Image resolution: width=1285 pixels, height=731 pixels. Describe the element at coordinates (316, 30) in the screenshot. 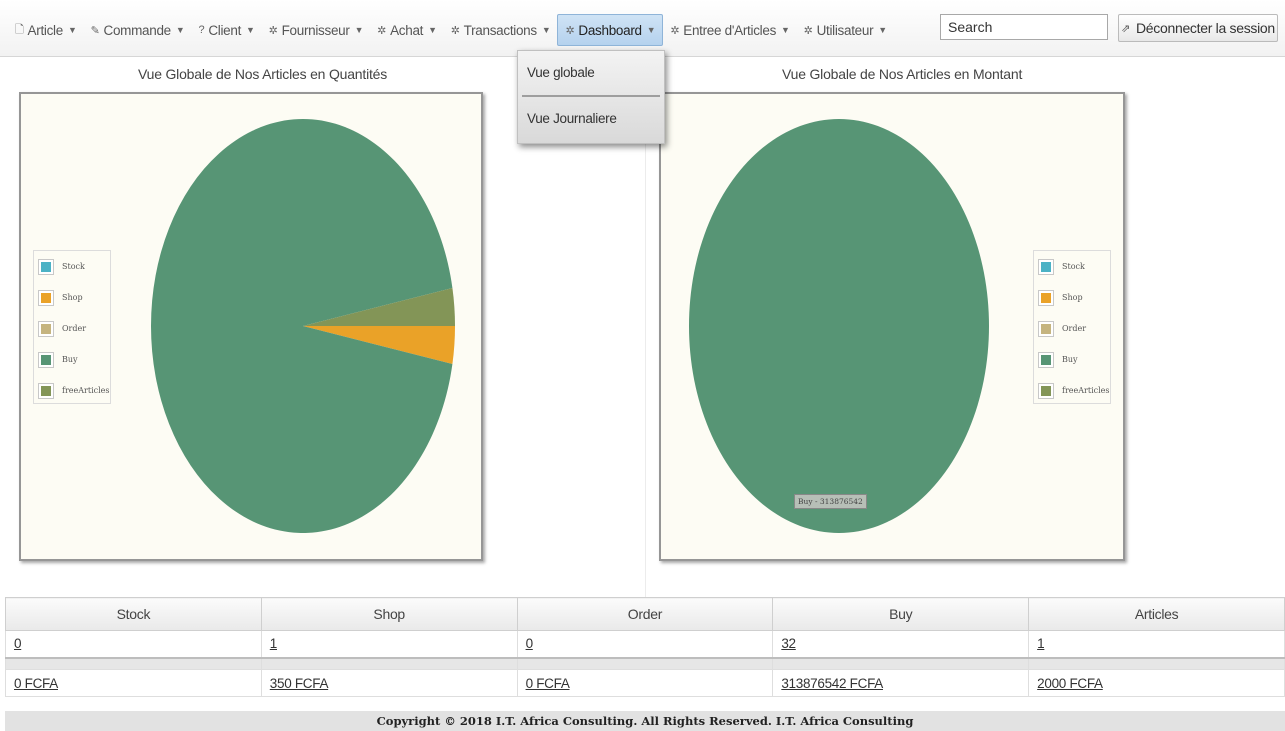

I see `menu-fournisseur: ✲ Fournisseur ▼` at that location.